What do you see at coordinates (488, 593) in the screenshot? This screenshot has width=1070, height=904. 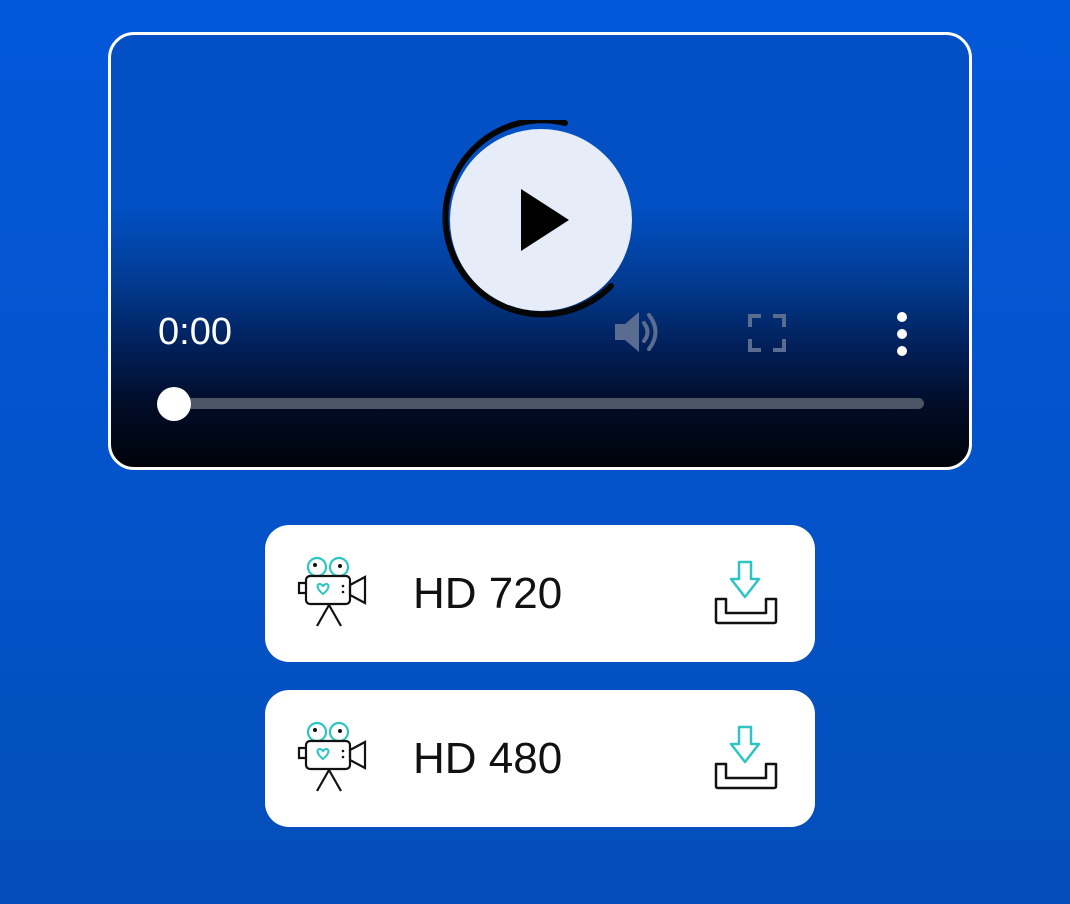 I see `quality-label: HD 720` at bounding box center [488, 593].